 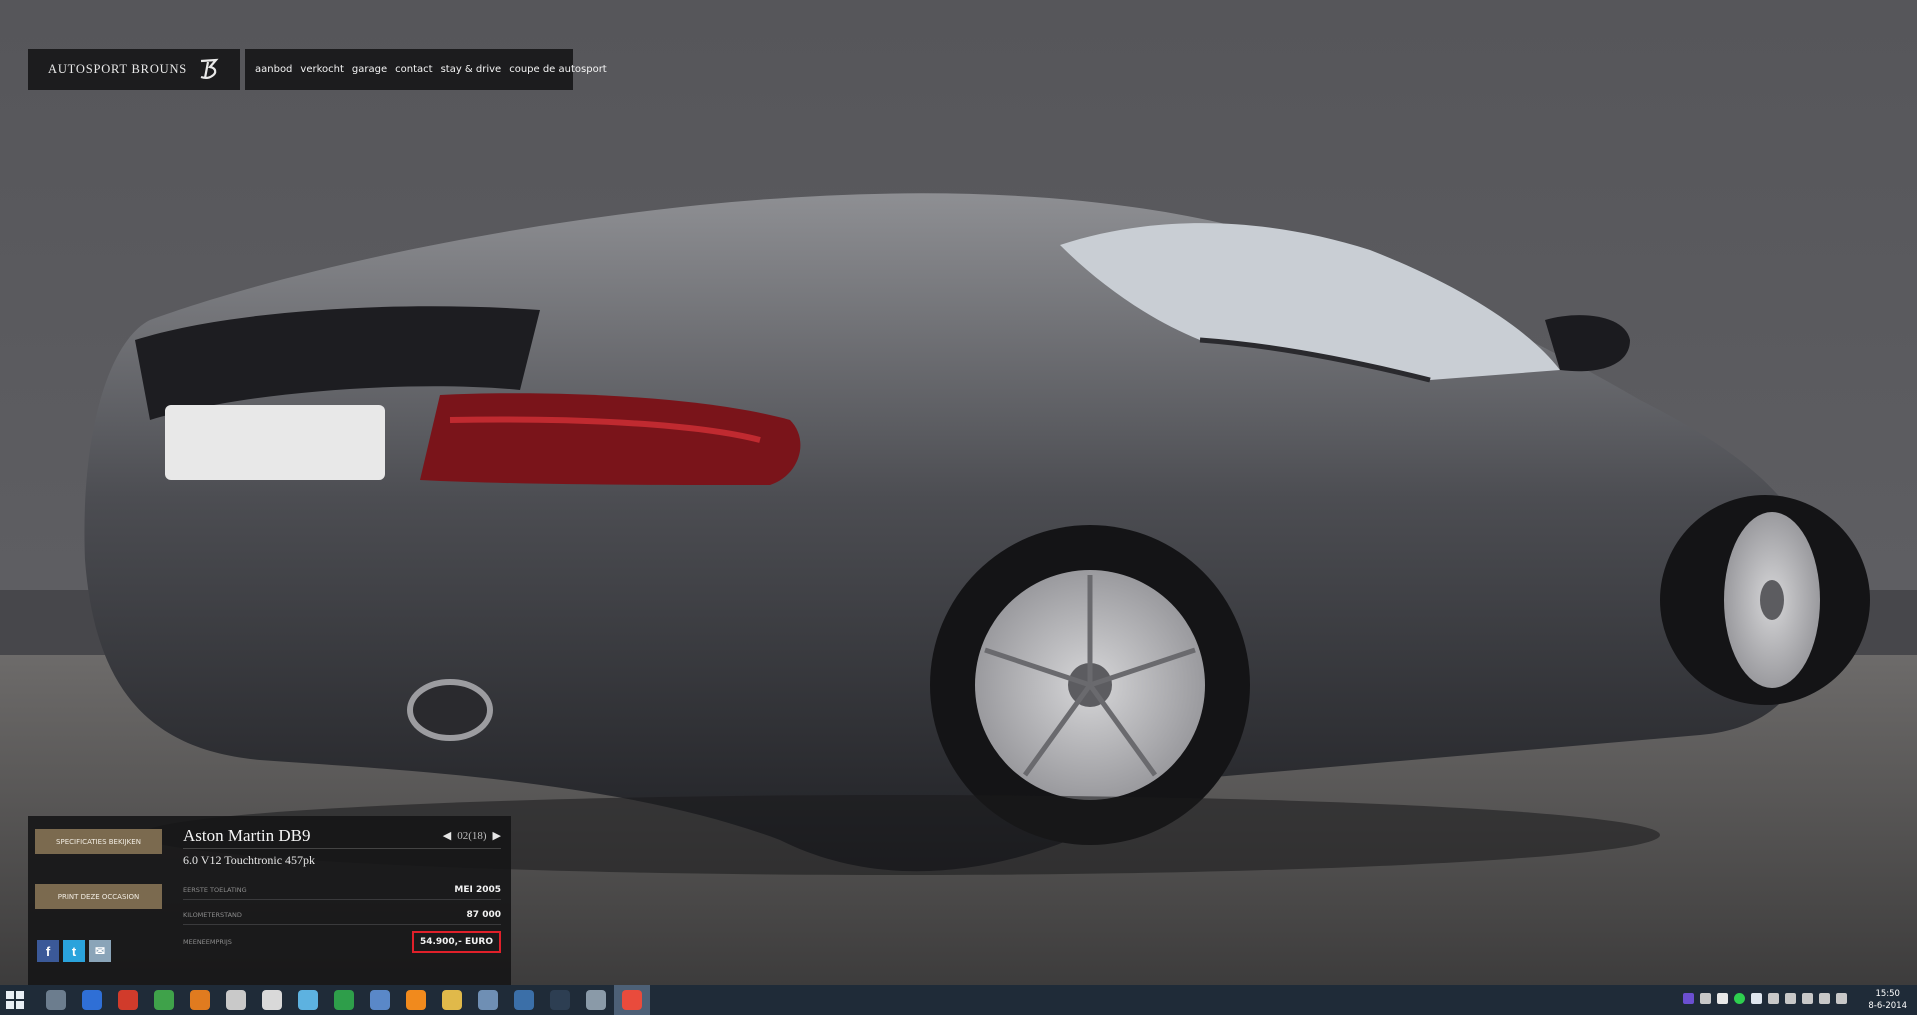 I want to click on twitter-icon: t, so click(x=74, y=951).